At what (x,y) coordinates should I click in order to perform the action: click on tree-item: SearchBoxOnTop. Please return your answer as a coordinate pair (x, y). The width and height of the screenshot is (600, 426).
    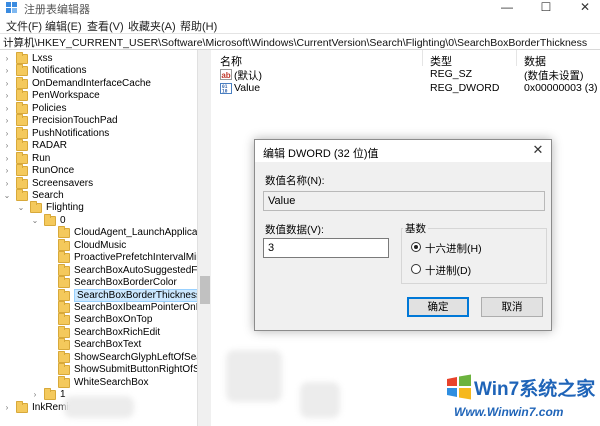
    Looking at the image, I should click on (98, 319).